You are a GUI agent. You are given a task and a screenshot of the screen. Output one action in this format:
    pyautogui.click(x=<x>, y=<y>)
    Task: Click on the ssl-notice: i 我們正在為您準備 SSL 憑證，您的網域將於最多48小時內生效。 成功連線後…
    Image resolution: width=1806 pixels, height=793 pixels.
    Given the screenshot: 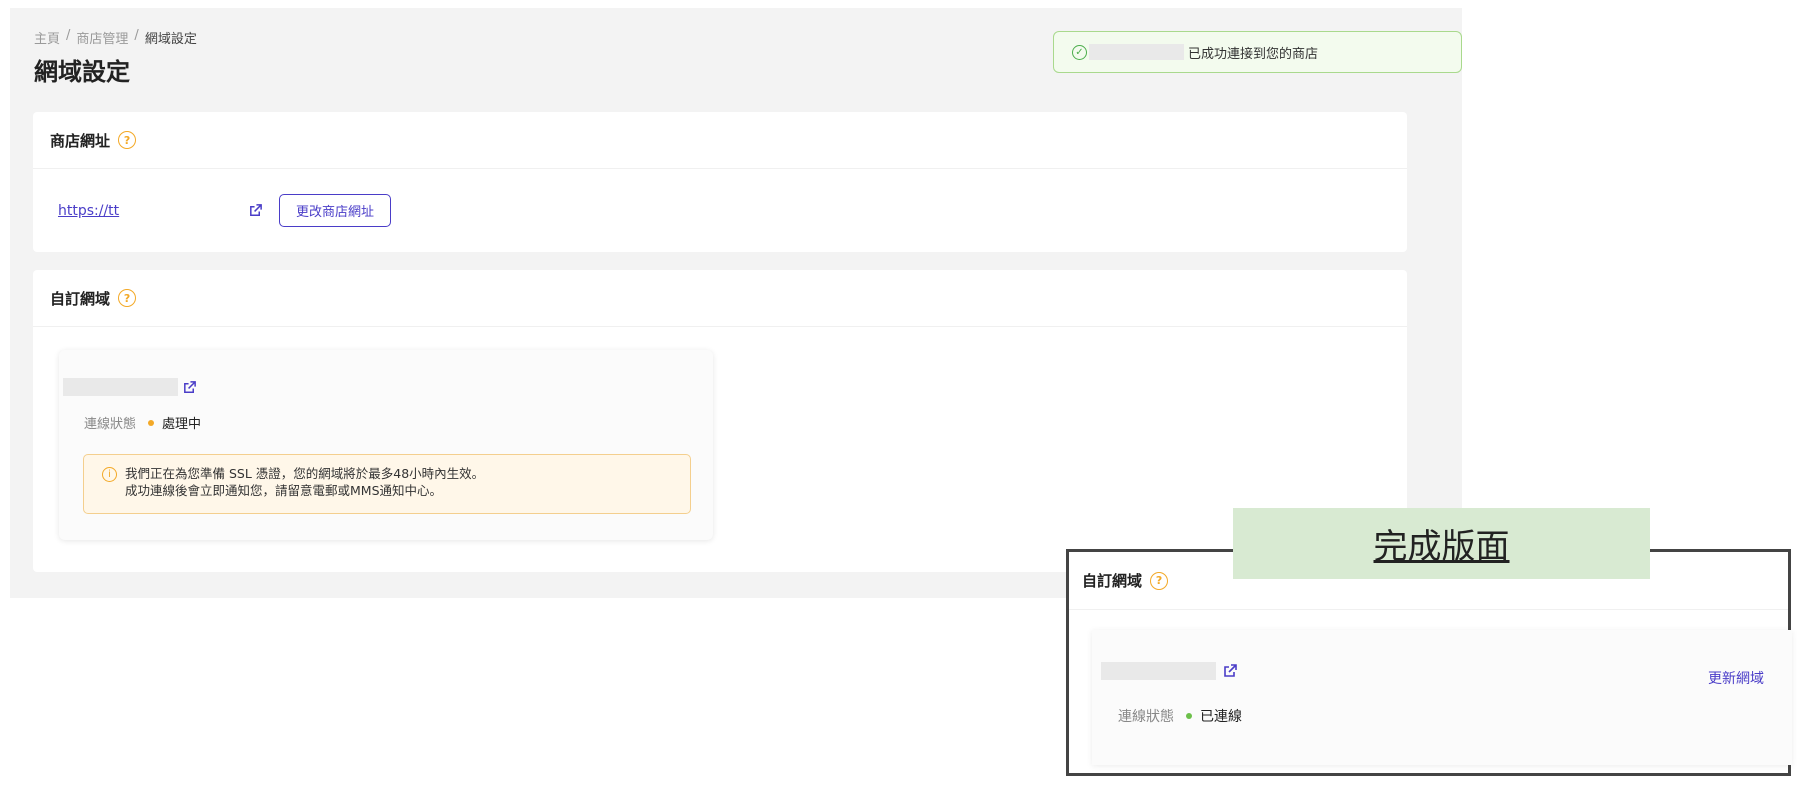 What is the action you would take?
    pyautogui.click(x=387, y=484)
    